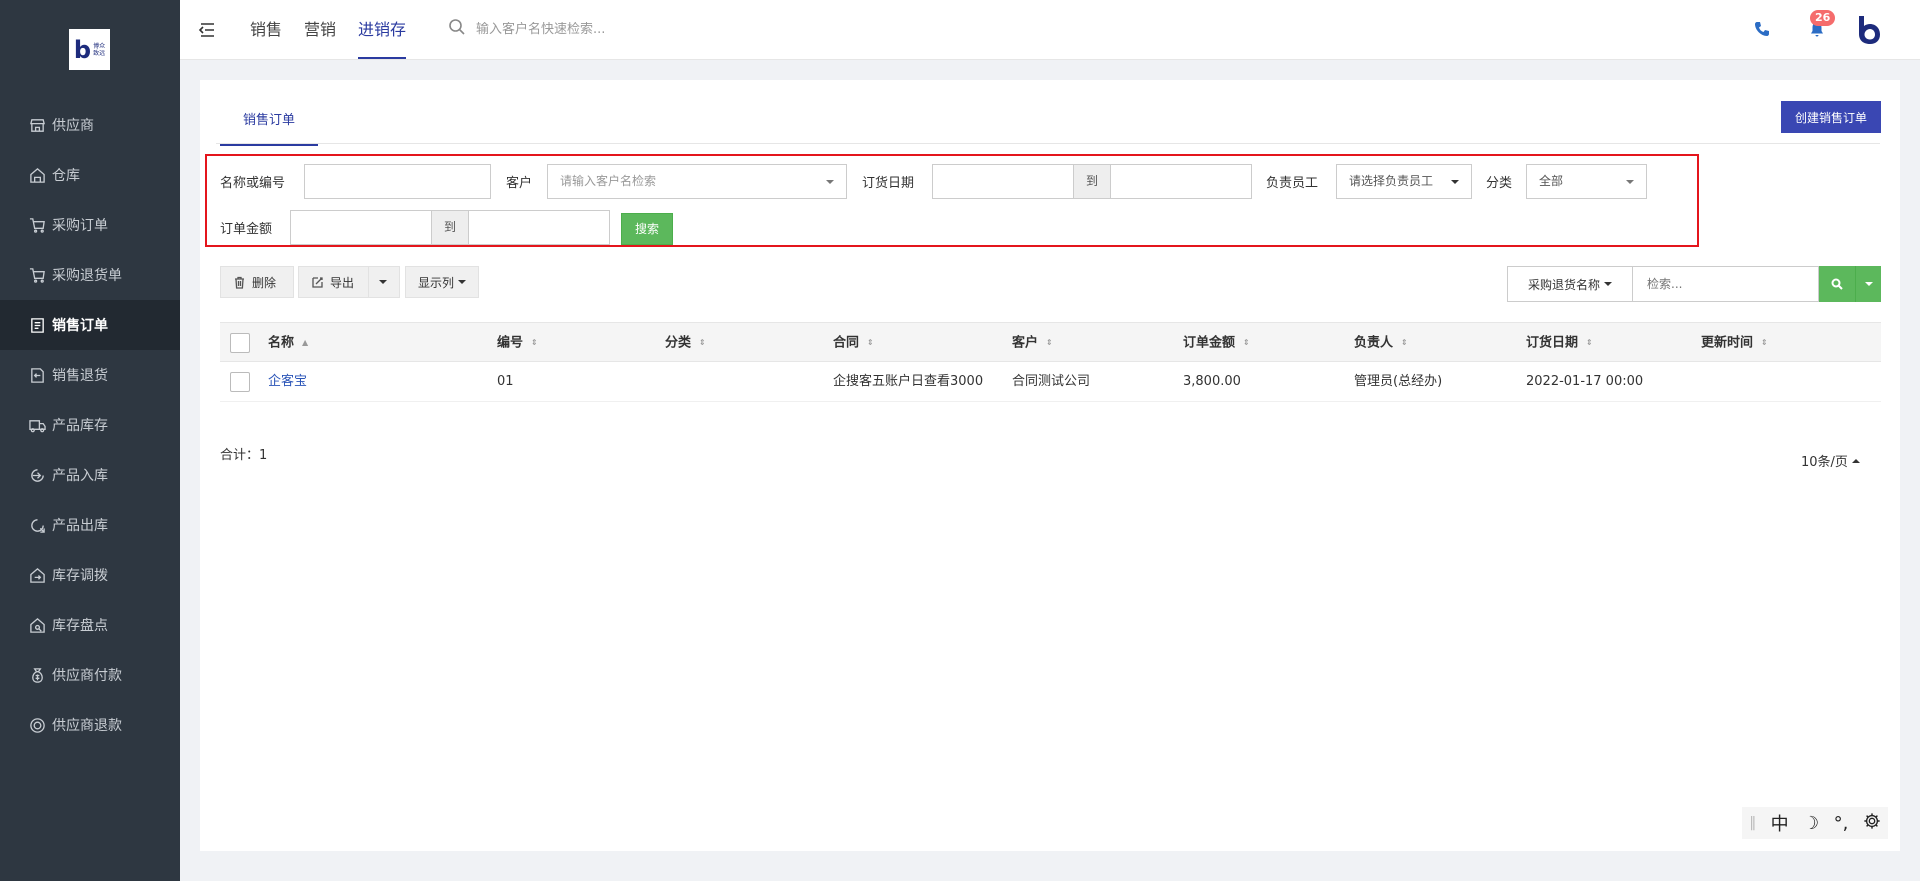  I want to click on menu-collapse-icon, so click(207, 30).